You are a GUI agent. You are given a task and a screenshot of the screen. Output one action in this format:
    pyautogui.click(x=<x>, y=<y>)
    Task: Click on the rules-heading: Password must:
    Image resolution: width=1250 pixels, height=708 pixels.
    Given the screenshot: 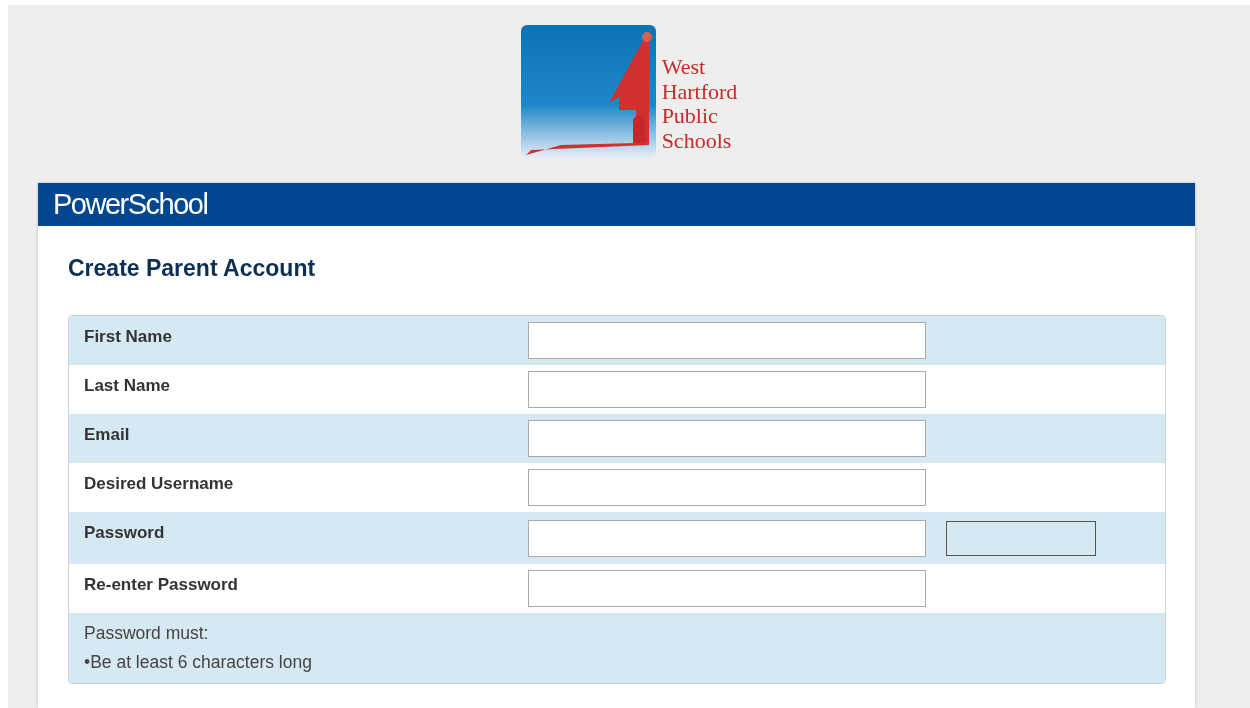 What is the action you would take?
    pyautogui.click(x=147, y=633)
    